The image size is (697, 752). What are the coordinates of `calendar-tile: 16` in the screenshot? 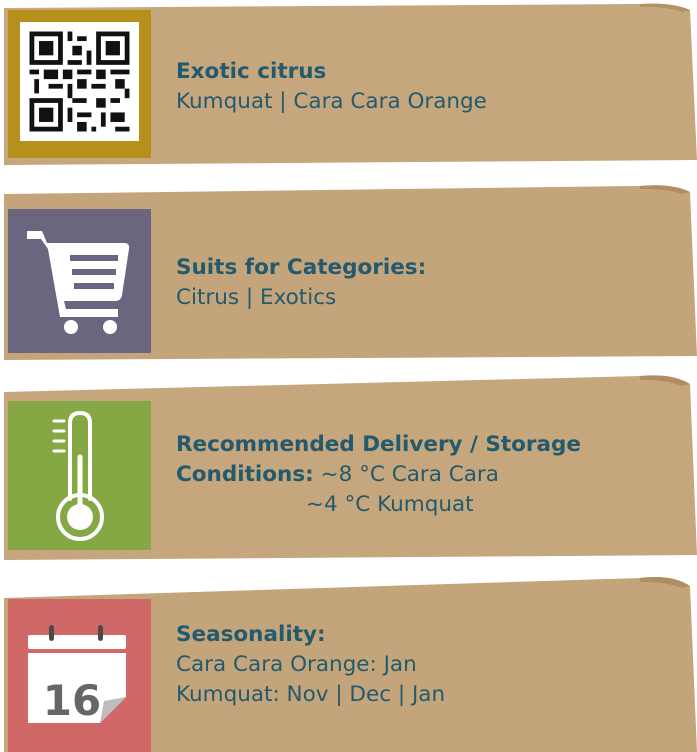 It's located at (79, 675).